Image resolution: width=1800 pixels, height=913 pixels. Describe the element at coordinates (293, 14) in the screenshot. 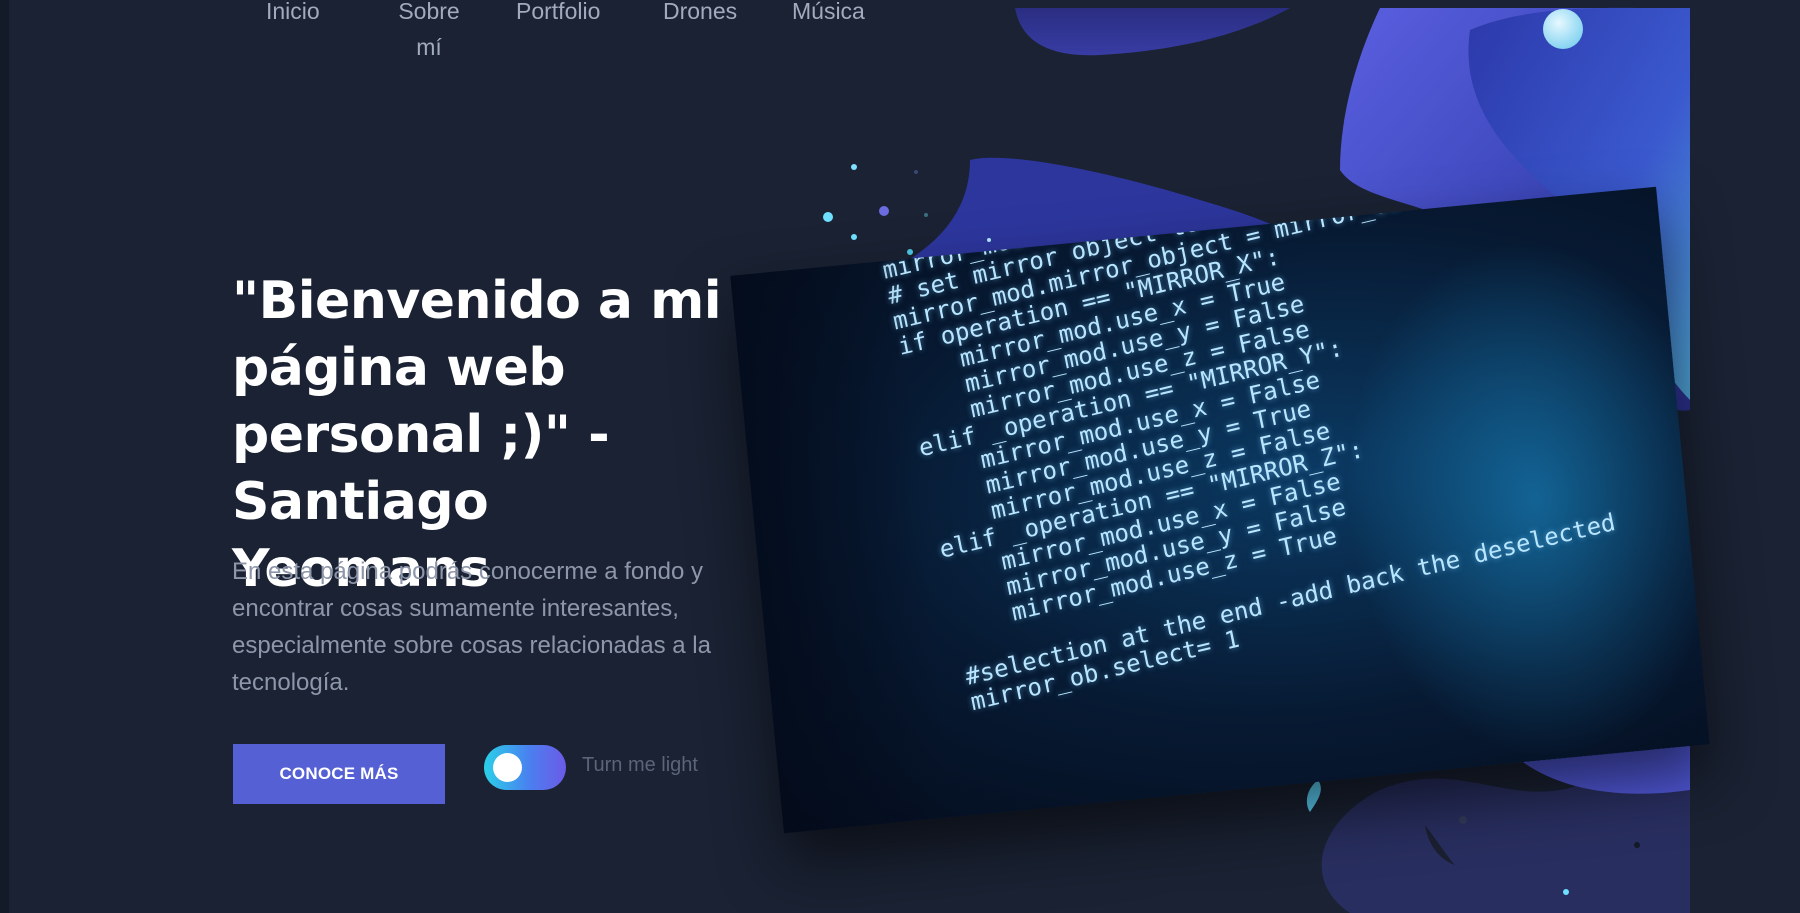

I see `nav-item-inicio: Inicio` at that location.